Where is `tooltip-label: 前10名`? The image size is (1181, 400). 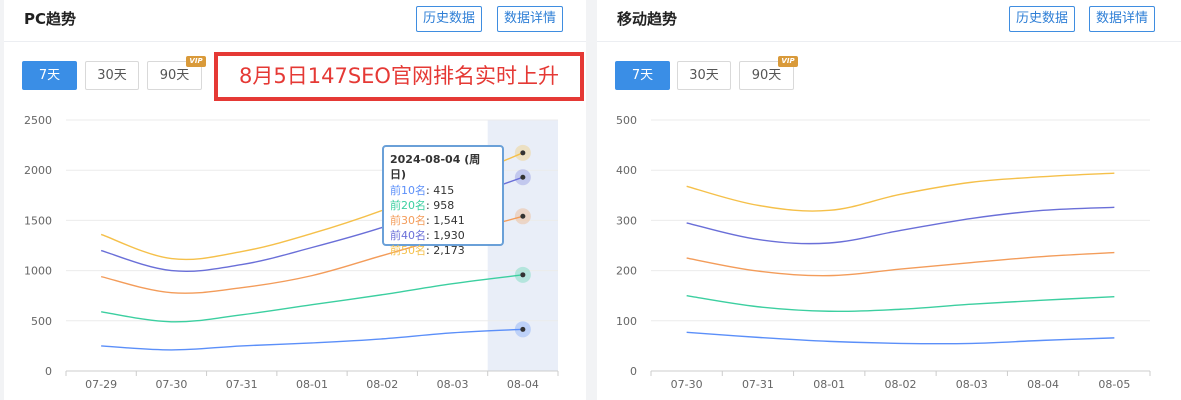
tooltip-label: 前10名 is located at coordinates (408, 190).